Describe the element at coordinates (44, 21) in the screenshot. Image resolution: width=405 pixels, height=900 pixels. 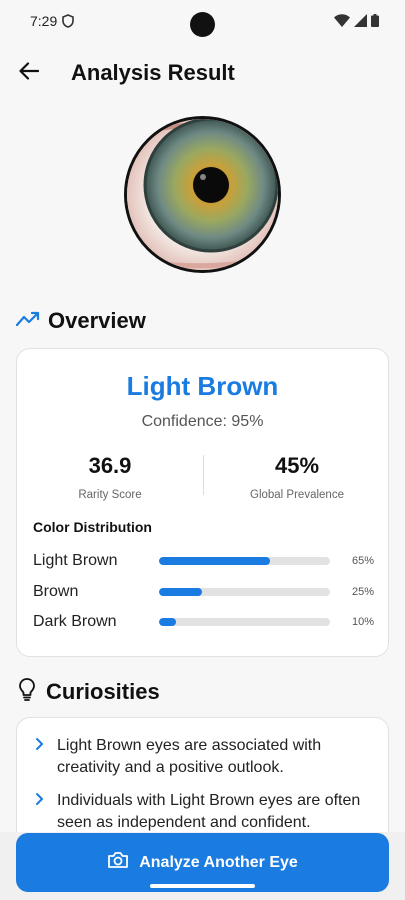
I see `status-time: 7:29` at that location.